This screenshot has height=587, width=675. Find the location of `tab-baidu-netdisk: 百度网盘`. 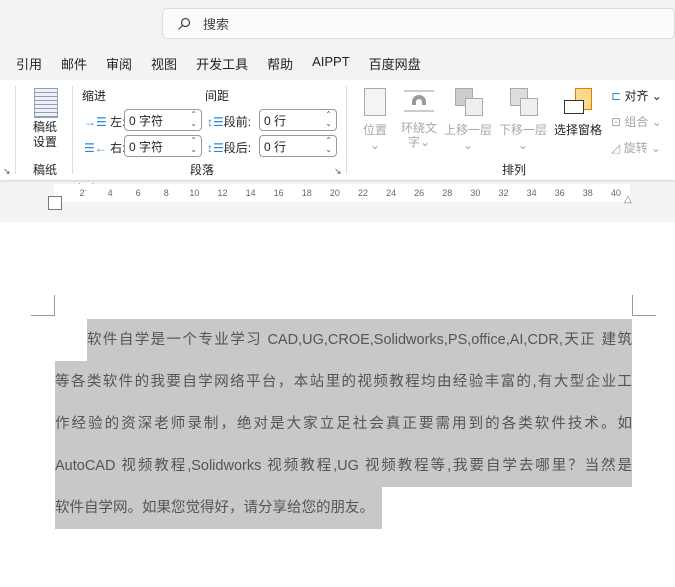

tab-baidu-netdisk: 百度网盘 is located at coordinates (395, 63).